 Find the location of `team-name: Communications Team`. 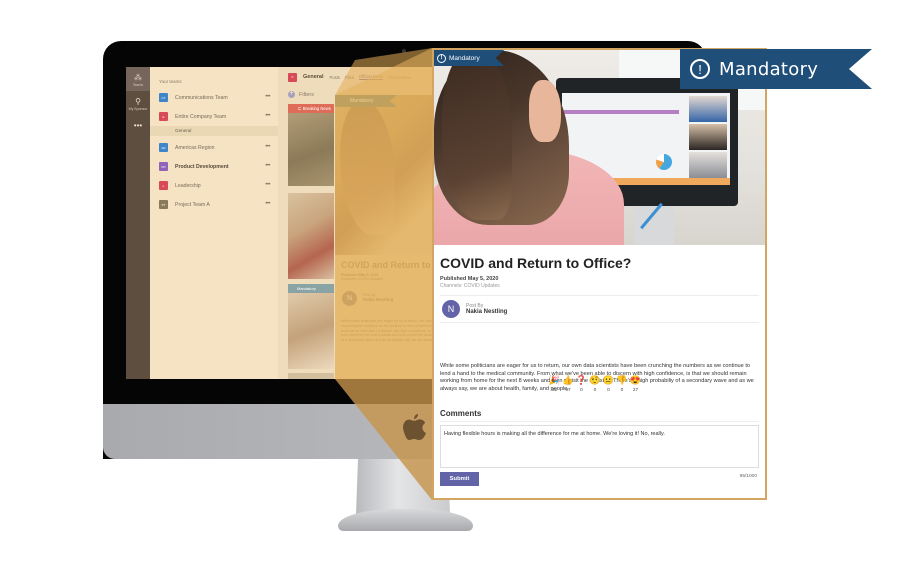

team-name: Communications Team is located at coordinates (201, 97).